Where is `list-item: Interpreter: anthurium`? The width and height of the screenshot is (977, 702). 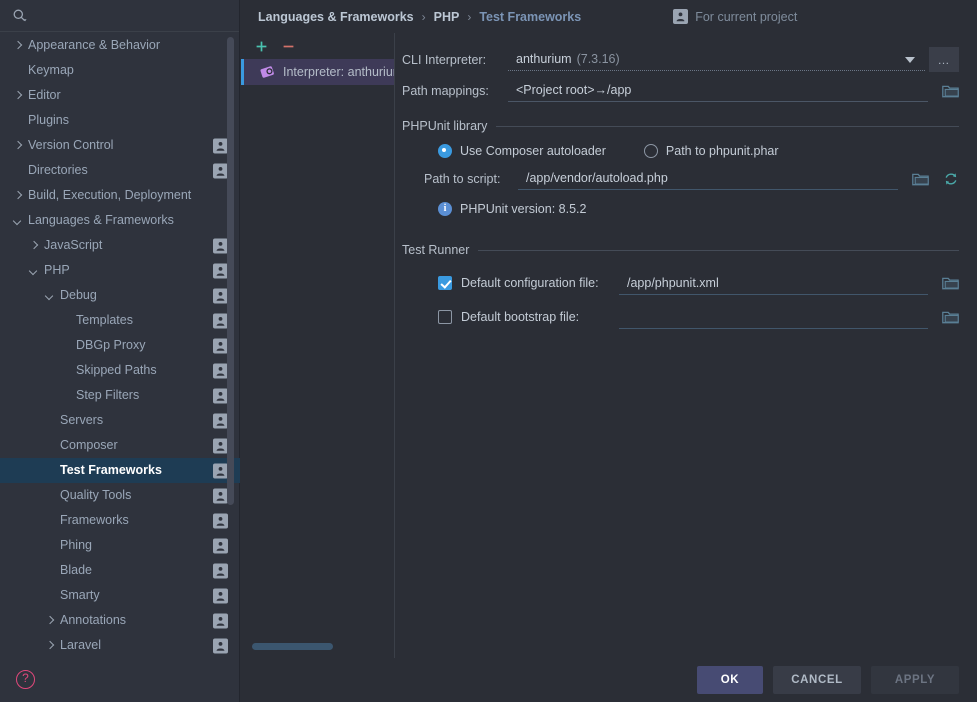 list-item: Interpreter: anthurium is located at coordinates (317, 72).